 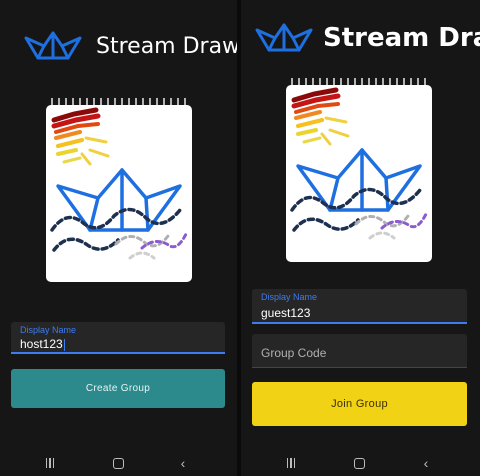 I want to click on display-name-value: guest123, so click(x=285, y=313).